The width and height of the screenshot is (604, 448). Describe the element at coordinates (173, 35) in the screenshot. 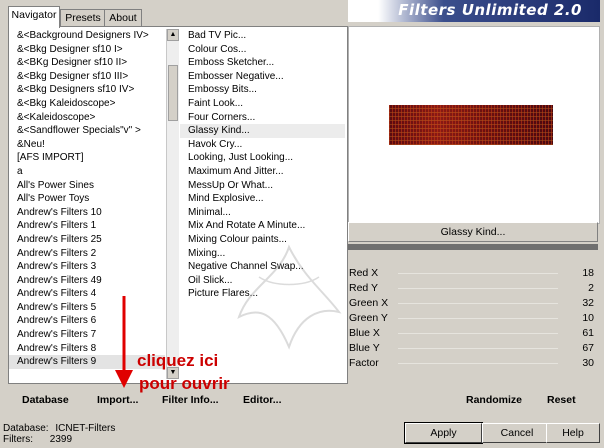

I see `scroll-up-arrow-icon: ▲` at that location.